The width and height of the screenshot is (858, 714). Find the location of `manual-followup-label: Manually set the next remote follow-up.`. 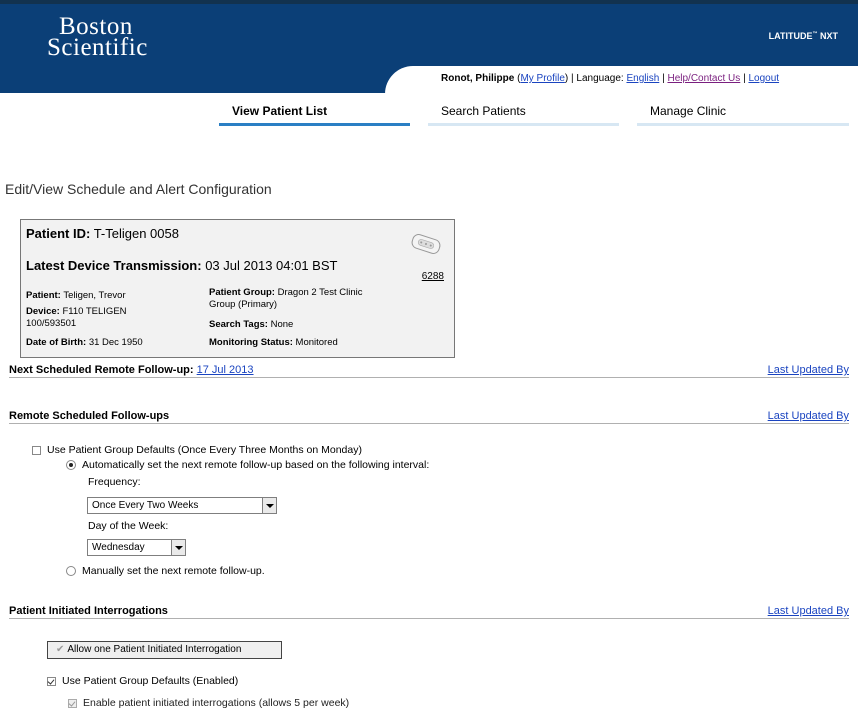

manual-followup-label: Manually set the next remote follow-up. is located at coordinates (173, 571).